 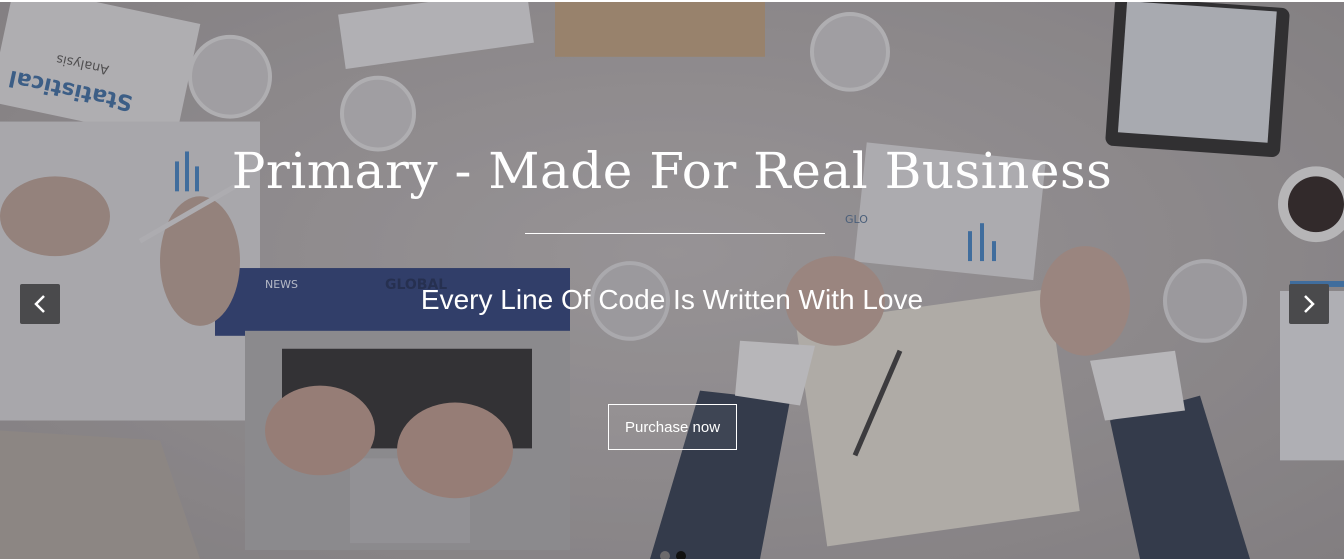 I want to click on title-divider, so click(x=675, y=233).